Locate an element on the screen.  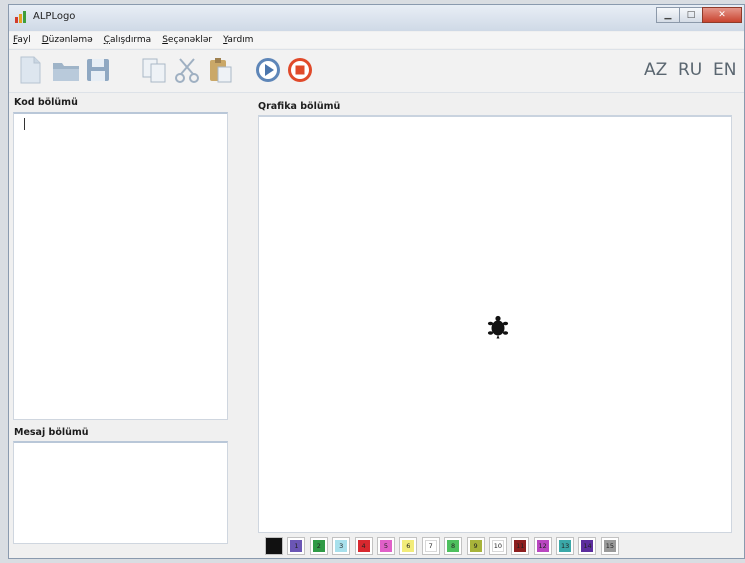
window-controls: ▁ □ ✕ is located at coordinates (699, 15).